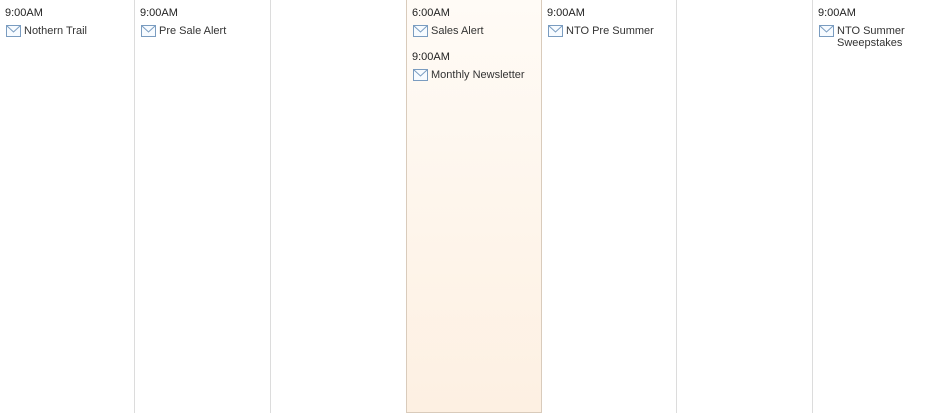 This screenshot has height=413, width=947. I want to click on event-title: Nothern Trail, so click(55, 31).